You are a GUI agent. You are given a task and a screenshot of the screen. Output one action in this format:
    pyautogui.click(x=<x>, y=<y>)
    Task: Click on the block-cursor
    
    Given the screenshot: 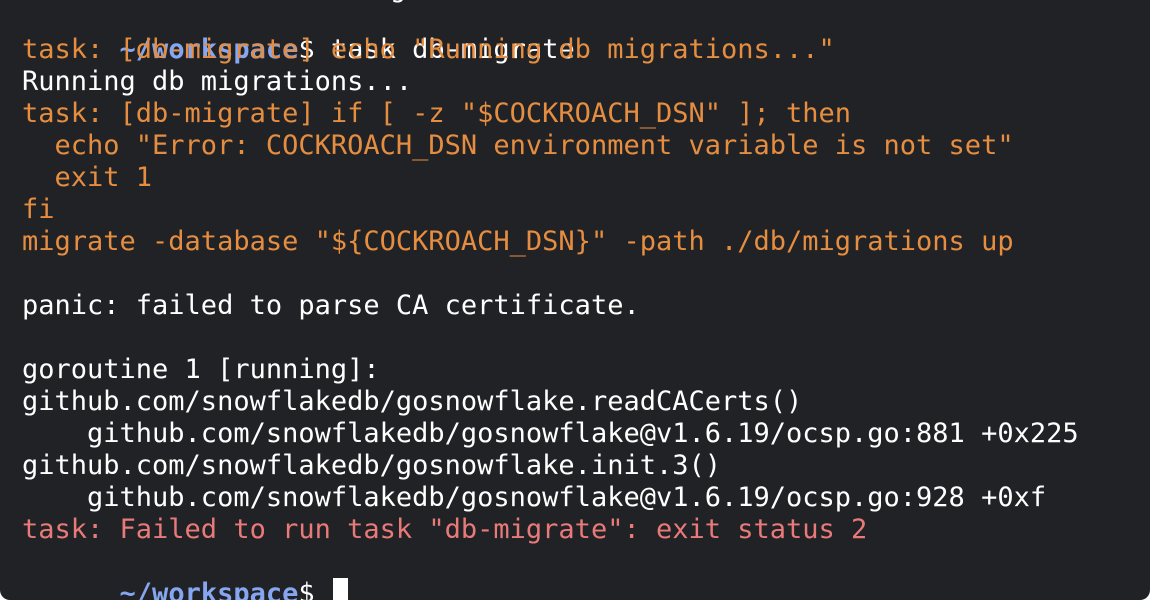 What is the action you would take?
    pyautogui.click(x=340, y=589)
    